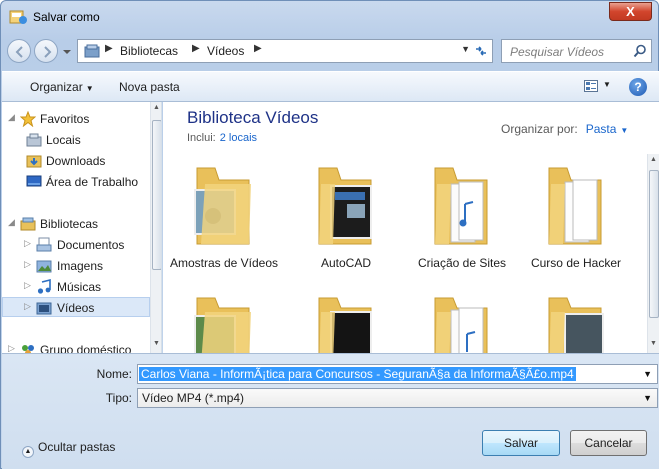 The image size is (659, 469). Describe the element at coordinates (34, 181) in the screenshot. I see `desktop-icon` at that location.